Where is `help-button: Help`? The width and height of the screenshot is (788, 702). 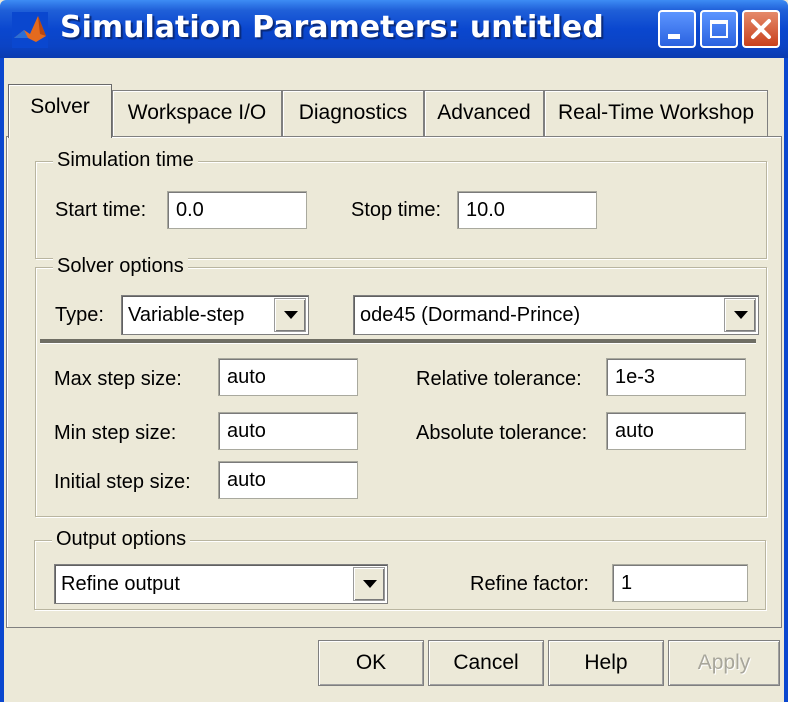
help-button: Help is located at coordinates (606, 663).